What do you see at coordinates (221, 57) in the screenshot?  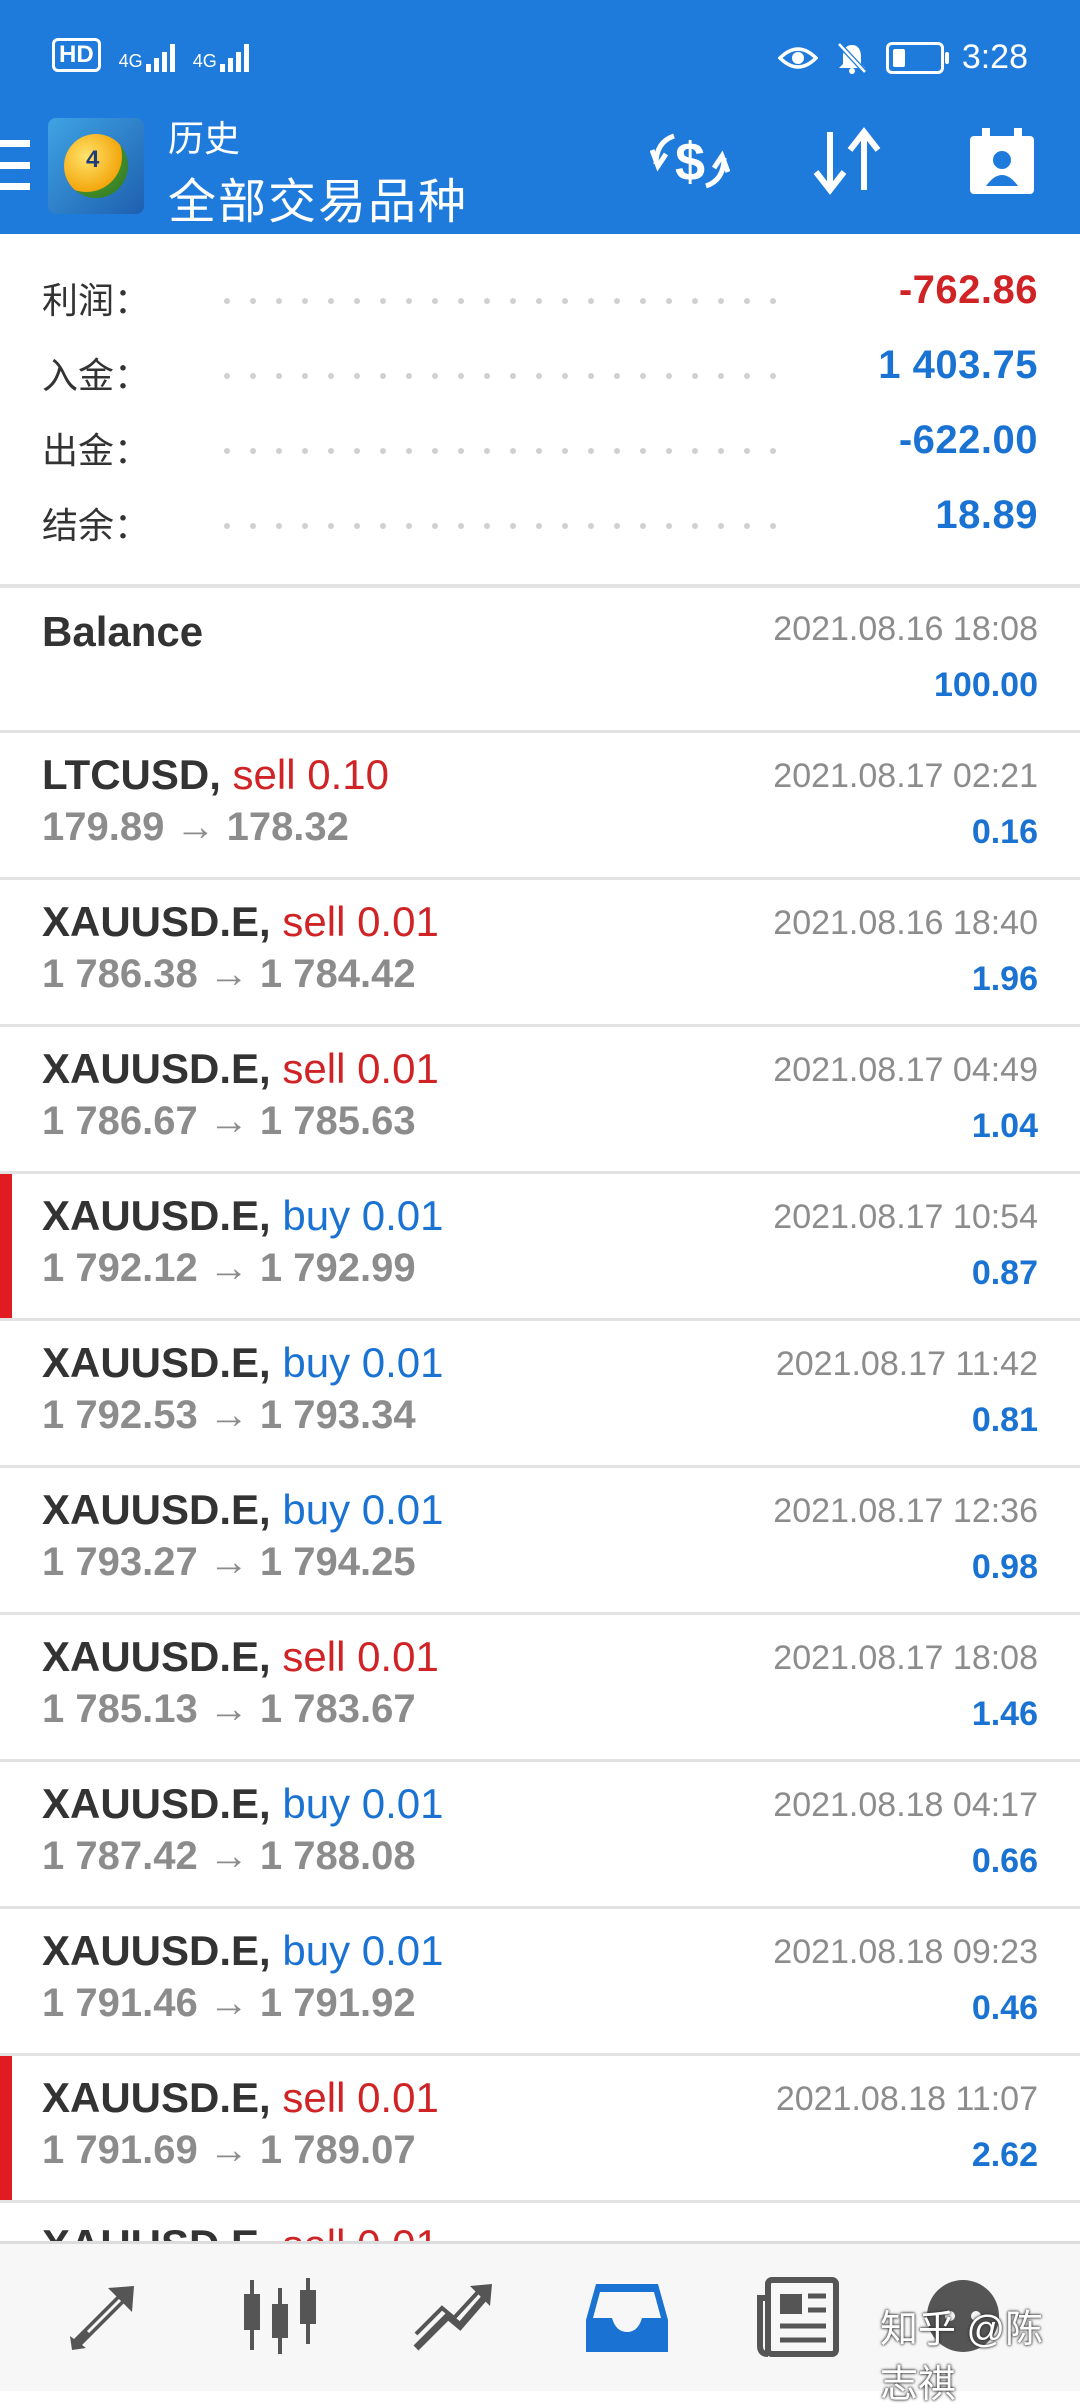 I see `signal-sim2-icon: 4G` at bounding box center [221, 57].